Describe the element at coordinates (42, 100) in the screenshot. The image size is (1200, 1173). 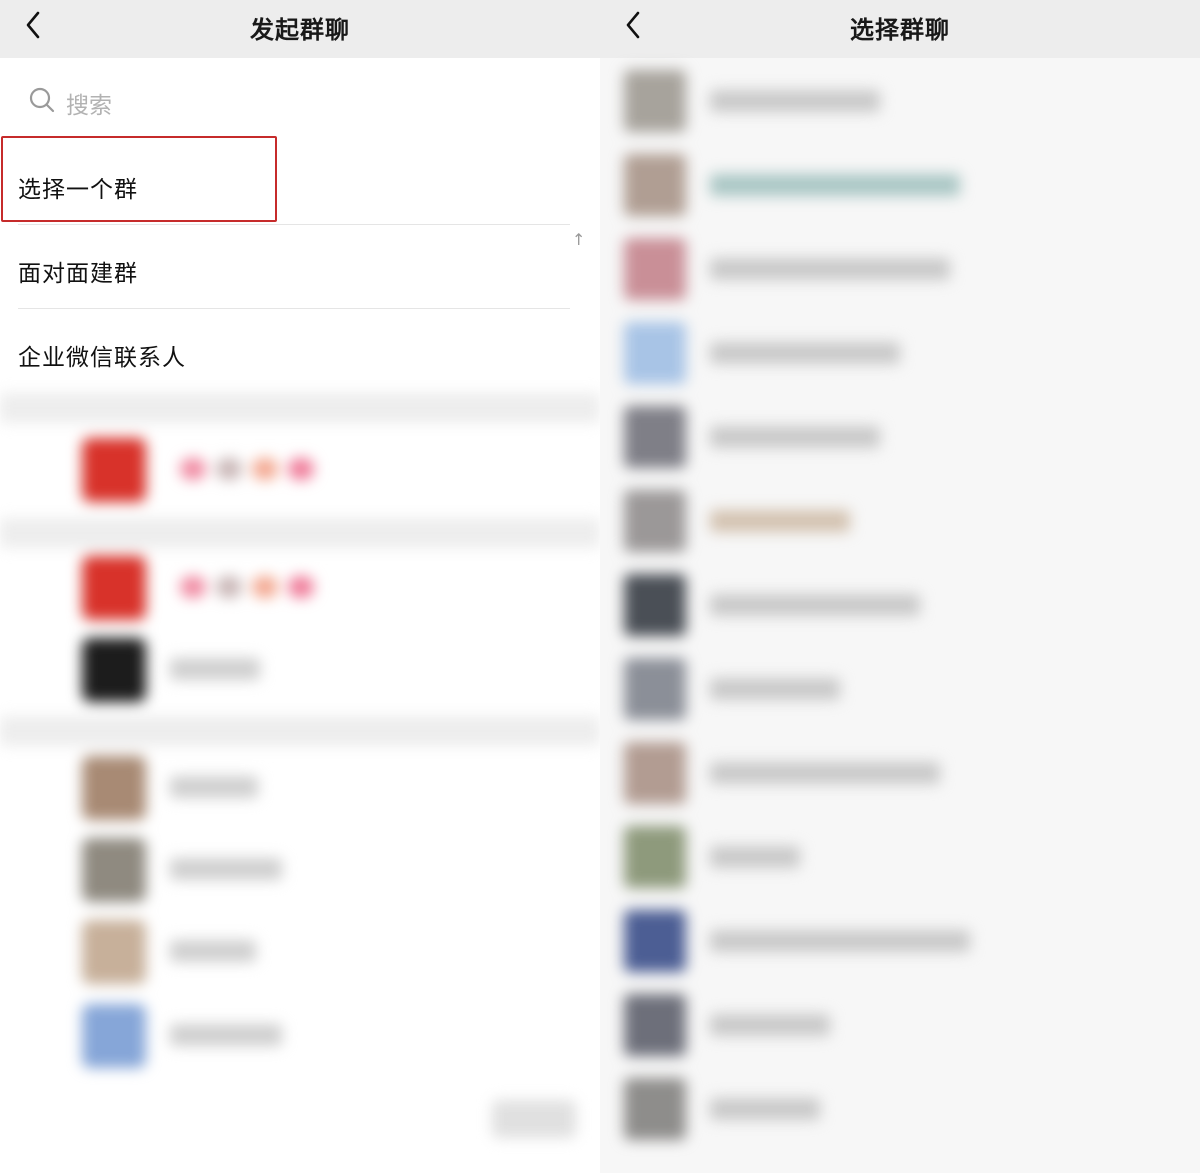
I see `search-icon` at that location.